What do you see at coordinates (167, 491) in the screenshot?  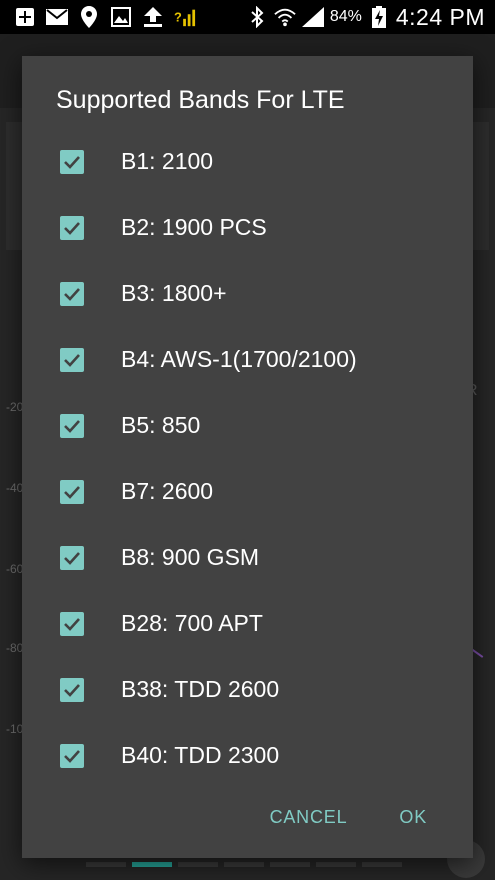 I see `band-label: B7: 2600` at bounding box center [167, 491].